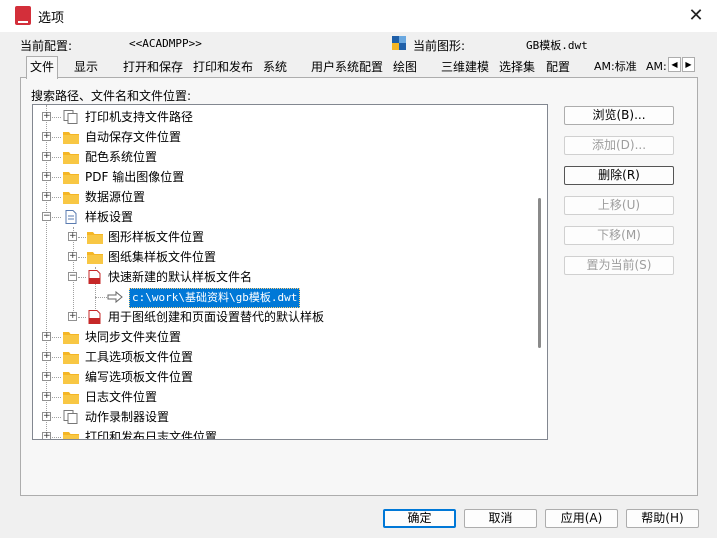  I want to click on tree-vertical-scrollbar, so click(540, 272).